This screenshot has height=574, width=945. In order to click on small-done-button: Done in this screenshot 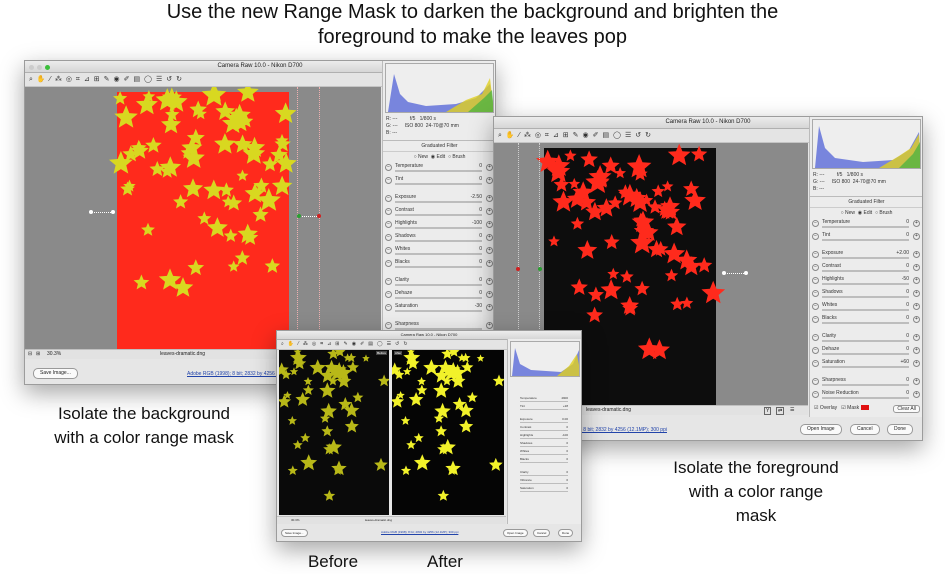, I will do `click(566, 533)`.